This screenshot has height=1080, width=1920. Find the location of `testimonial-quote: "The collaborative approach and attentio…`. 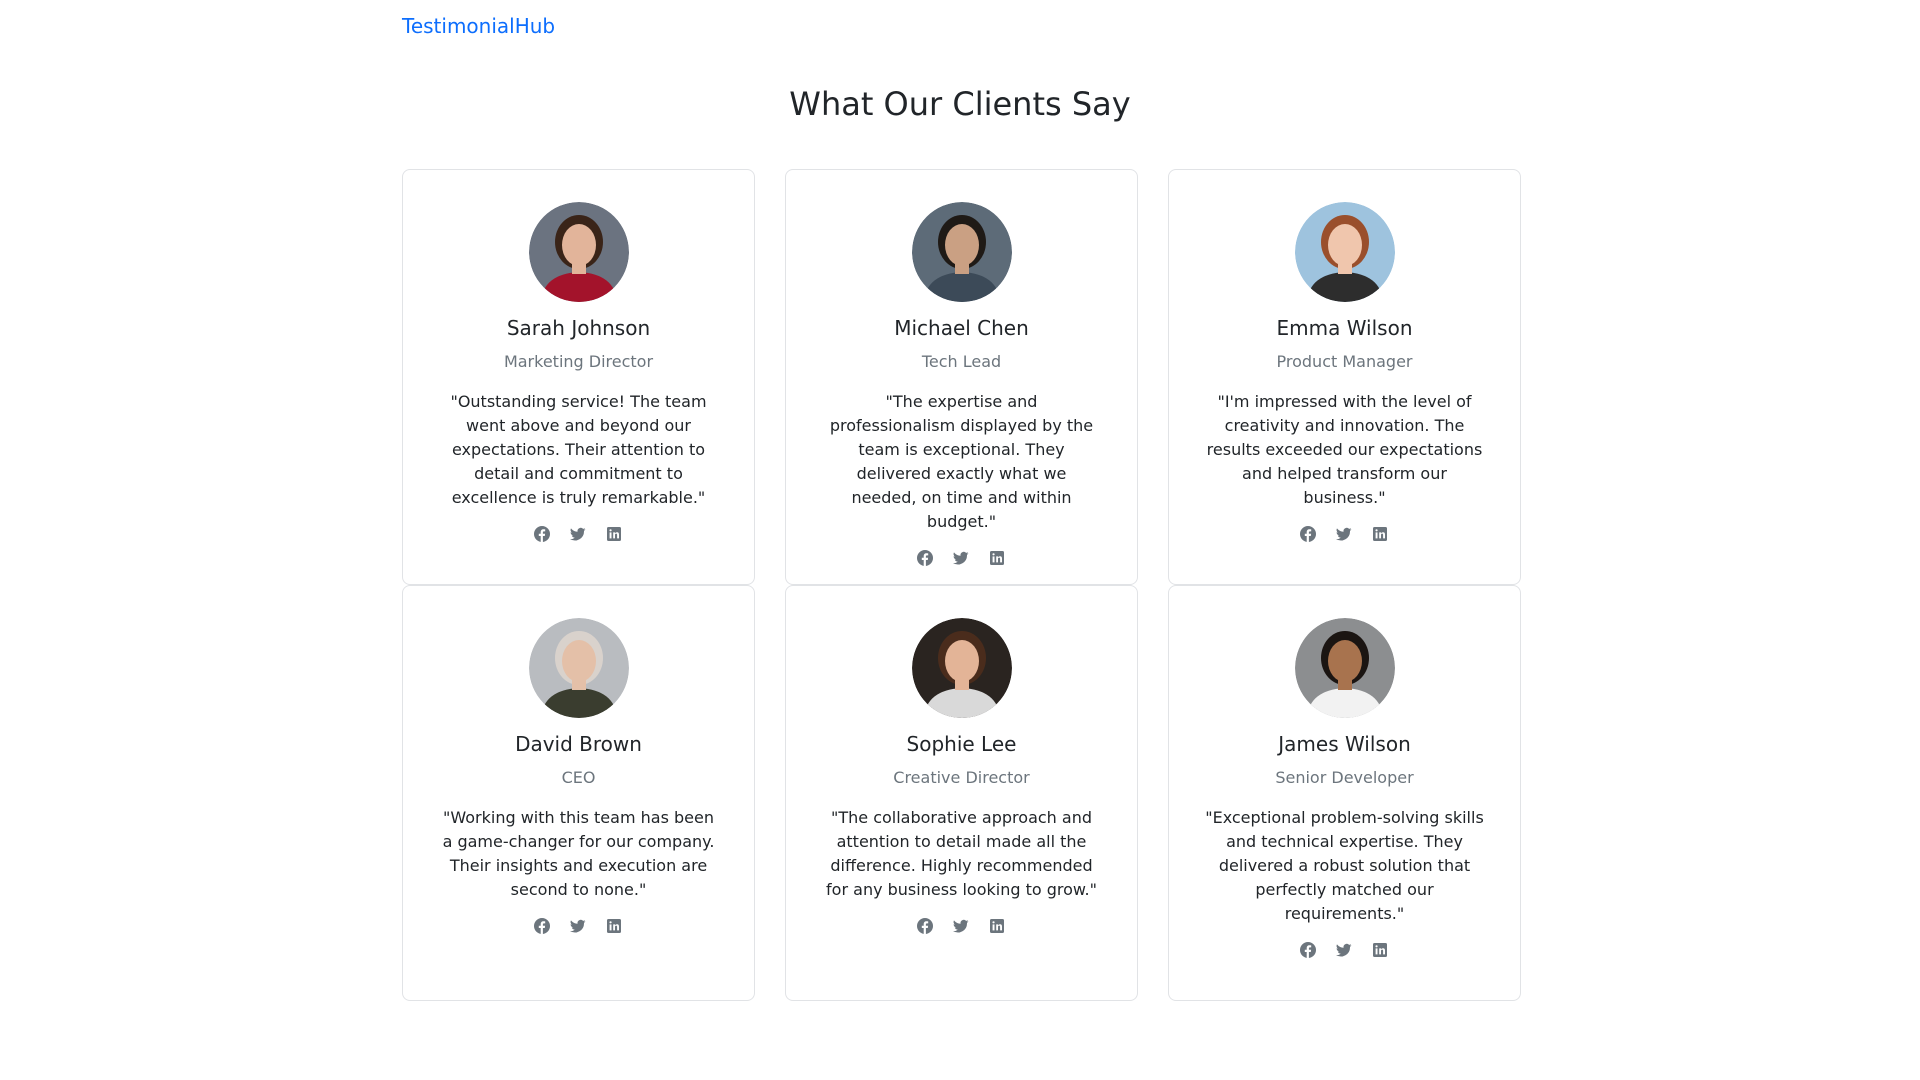

testimonial-quote: "The collaborative approach and attentio… is located at coordinates (961, 854).